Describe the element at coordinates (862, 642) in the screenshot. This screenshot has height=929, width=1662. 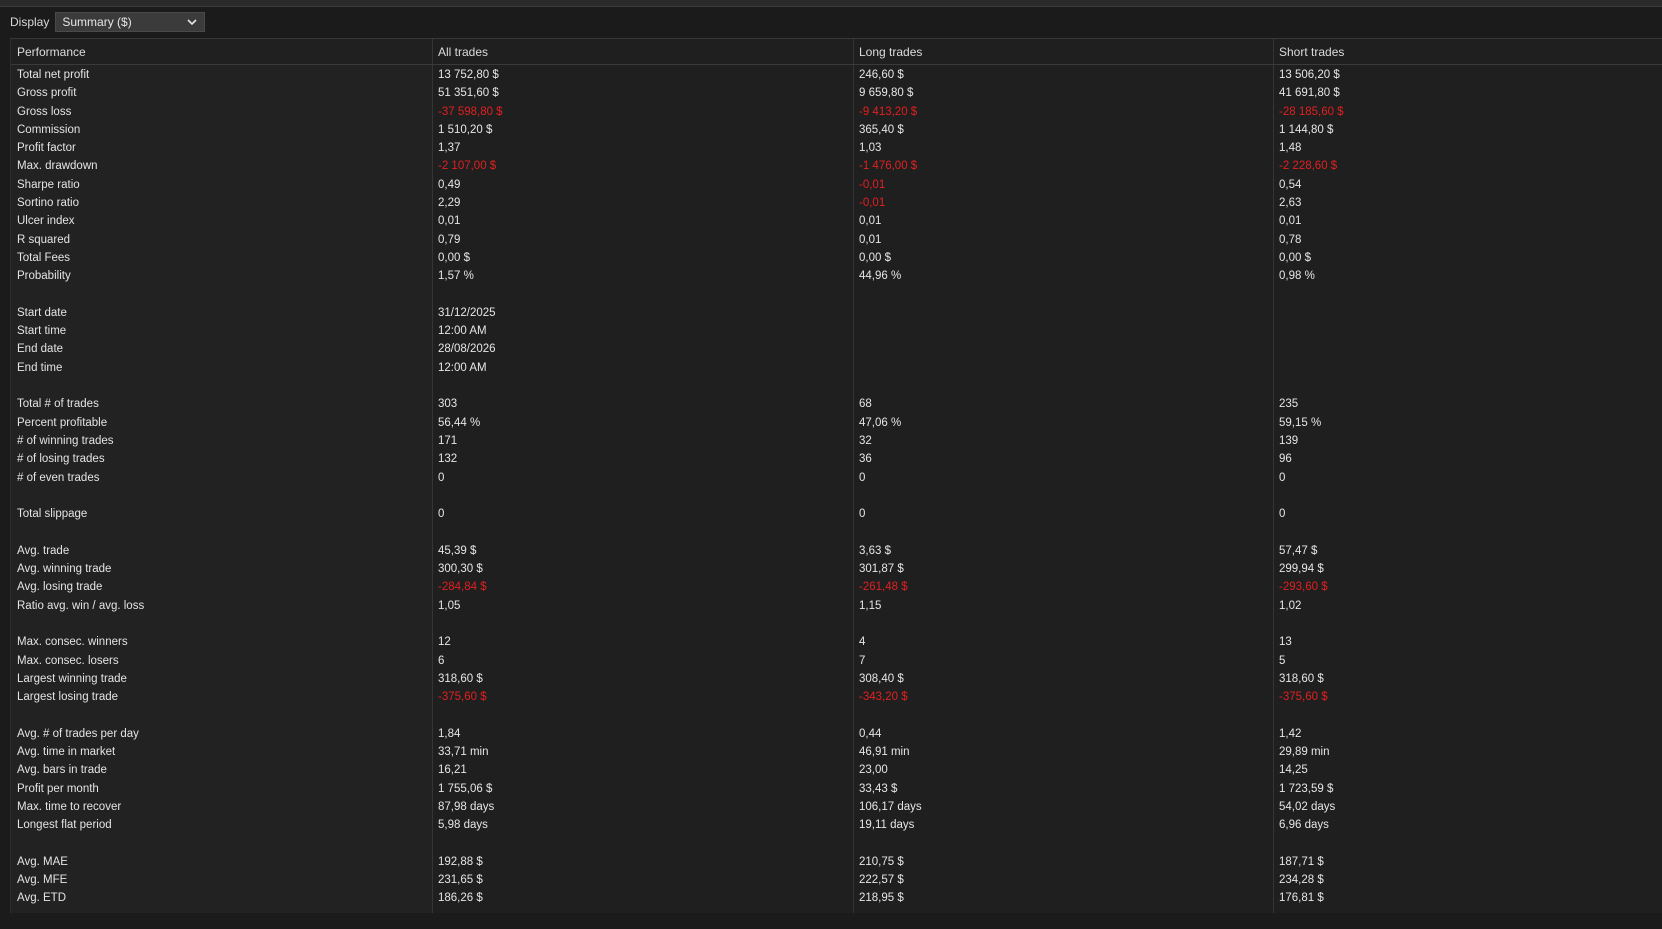
I see `long-trades-value: 4` at that location.